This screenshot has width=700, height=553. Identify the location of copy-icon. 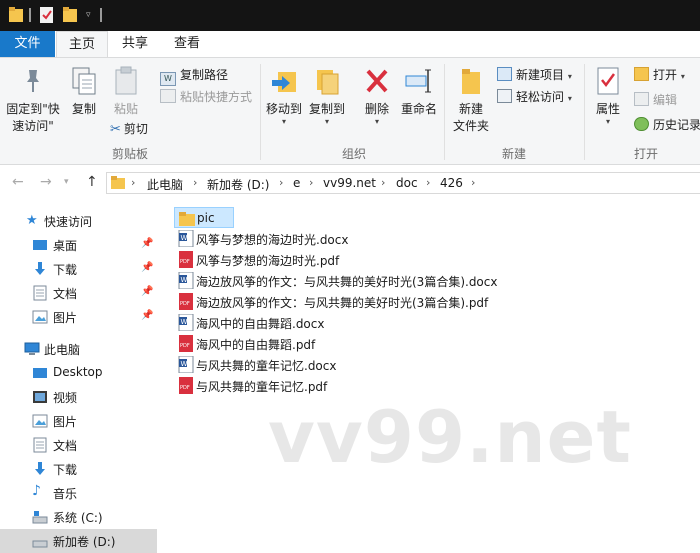
(84, 81).